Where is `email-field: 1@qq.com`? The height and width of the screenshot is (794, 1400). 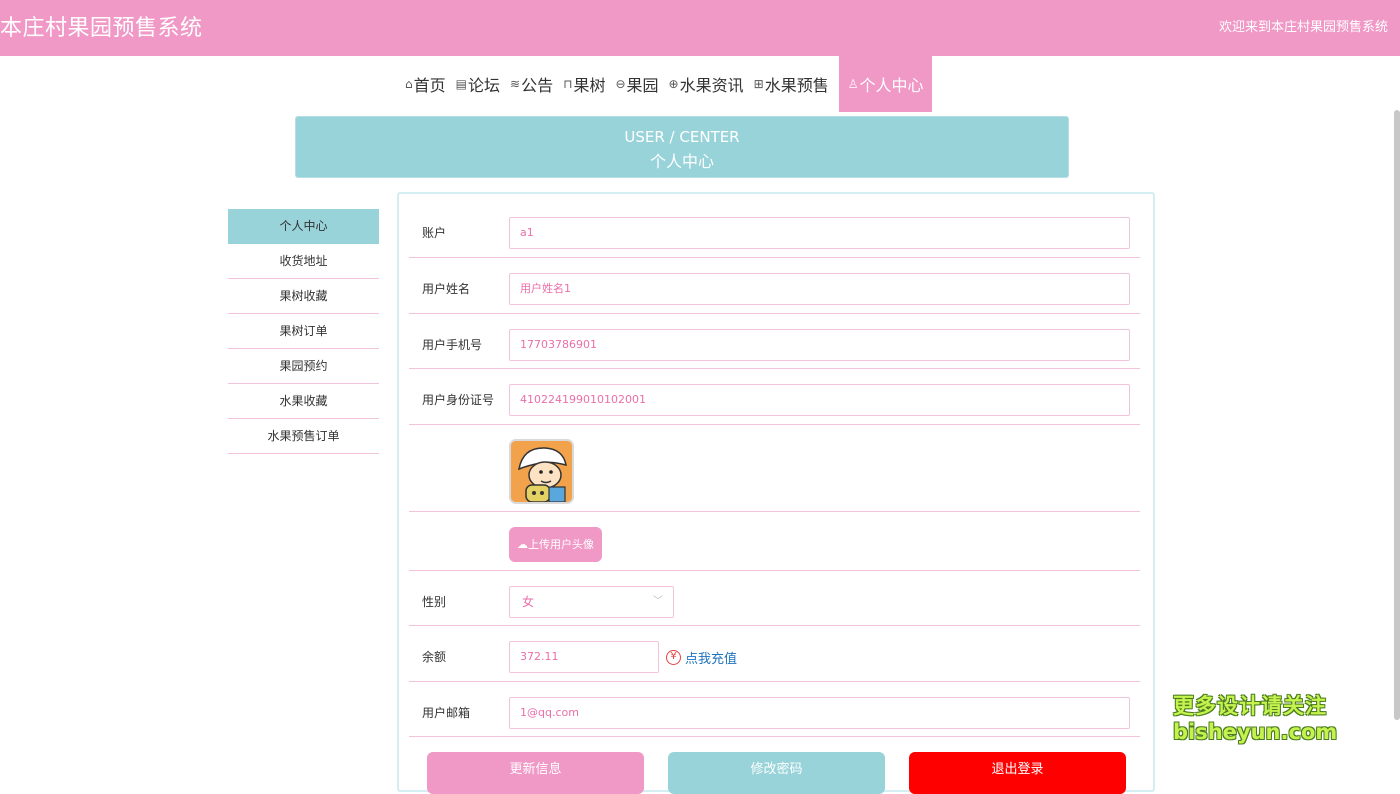
email-field: 1@qq.com is located at coordinates (819, 713).